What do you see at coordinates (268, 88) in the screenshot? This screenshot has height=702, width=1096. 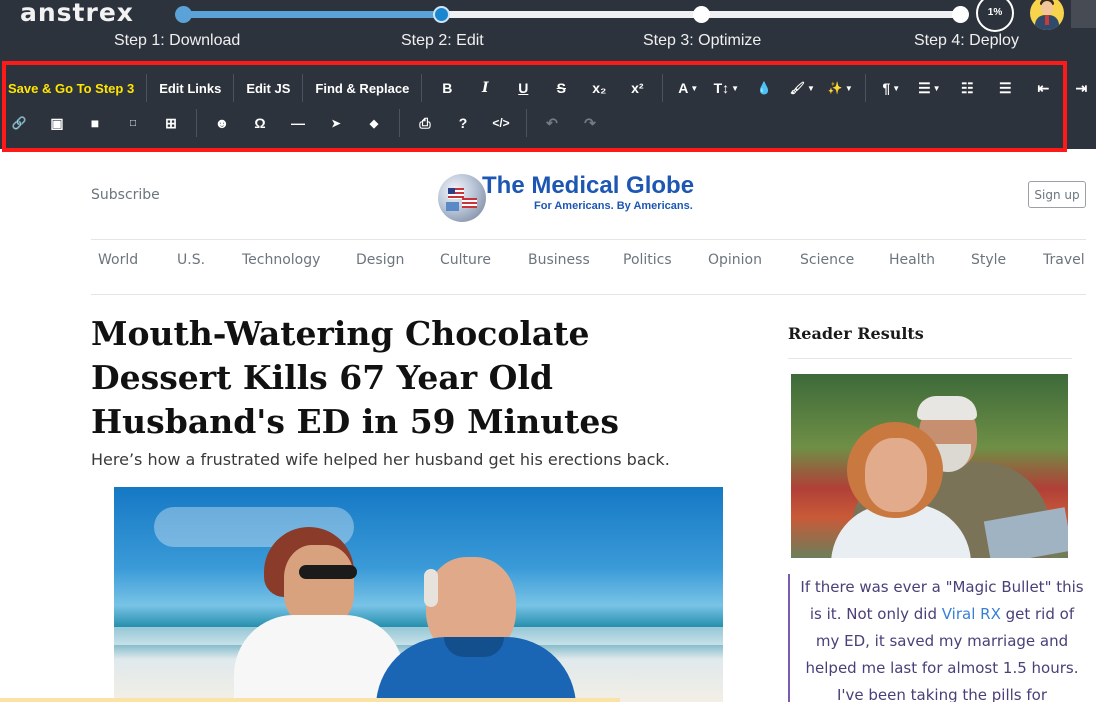 I see `edit-js-button: Edit JS` at bounding box center [268, 88].